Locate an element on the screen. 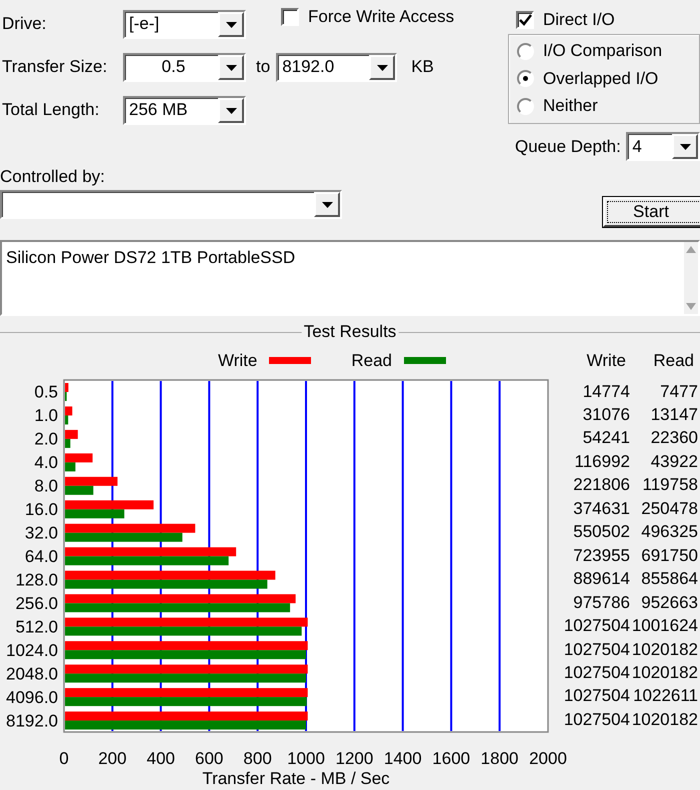  tick-label: 1200 is located at coordinates (354, 758).